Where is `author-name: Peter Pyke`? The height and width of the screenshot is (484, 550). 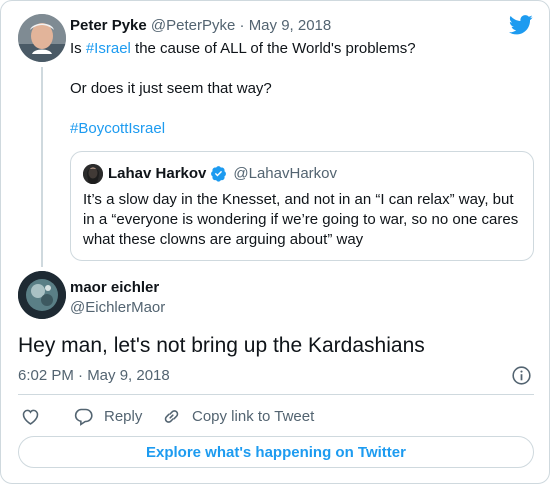 author-name: Peter Pyke is located at coordinates (108, 25).